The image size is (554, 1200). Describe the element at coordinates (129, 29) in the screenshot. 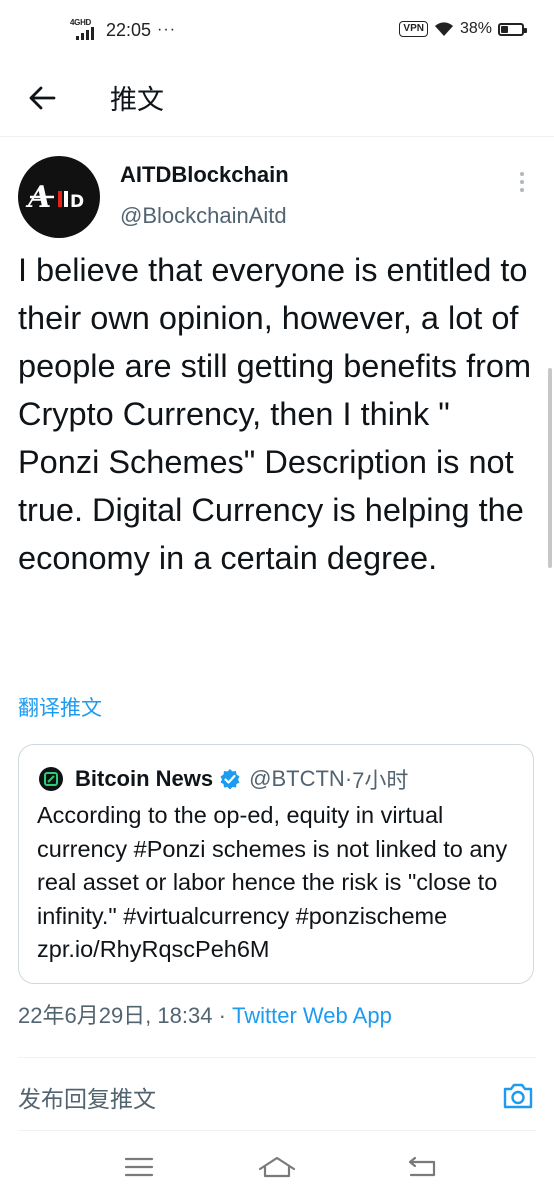

I see `status-time: 22:05` at that location.